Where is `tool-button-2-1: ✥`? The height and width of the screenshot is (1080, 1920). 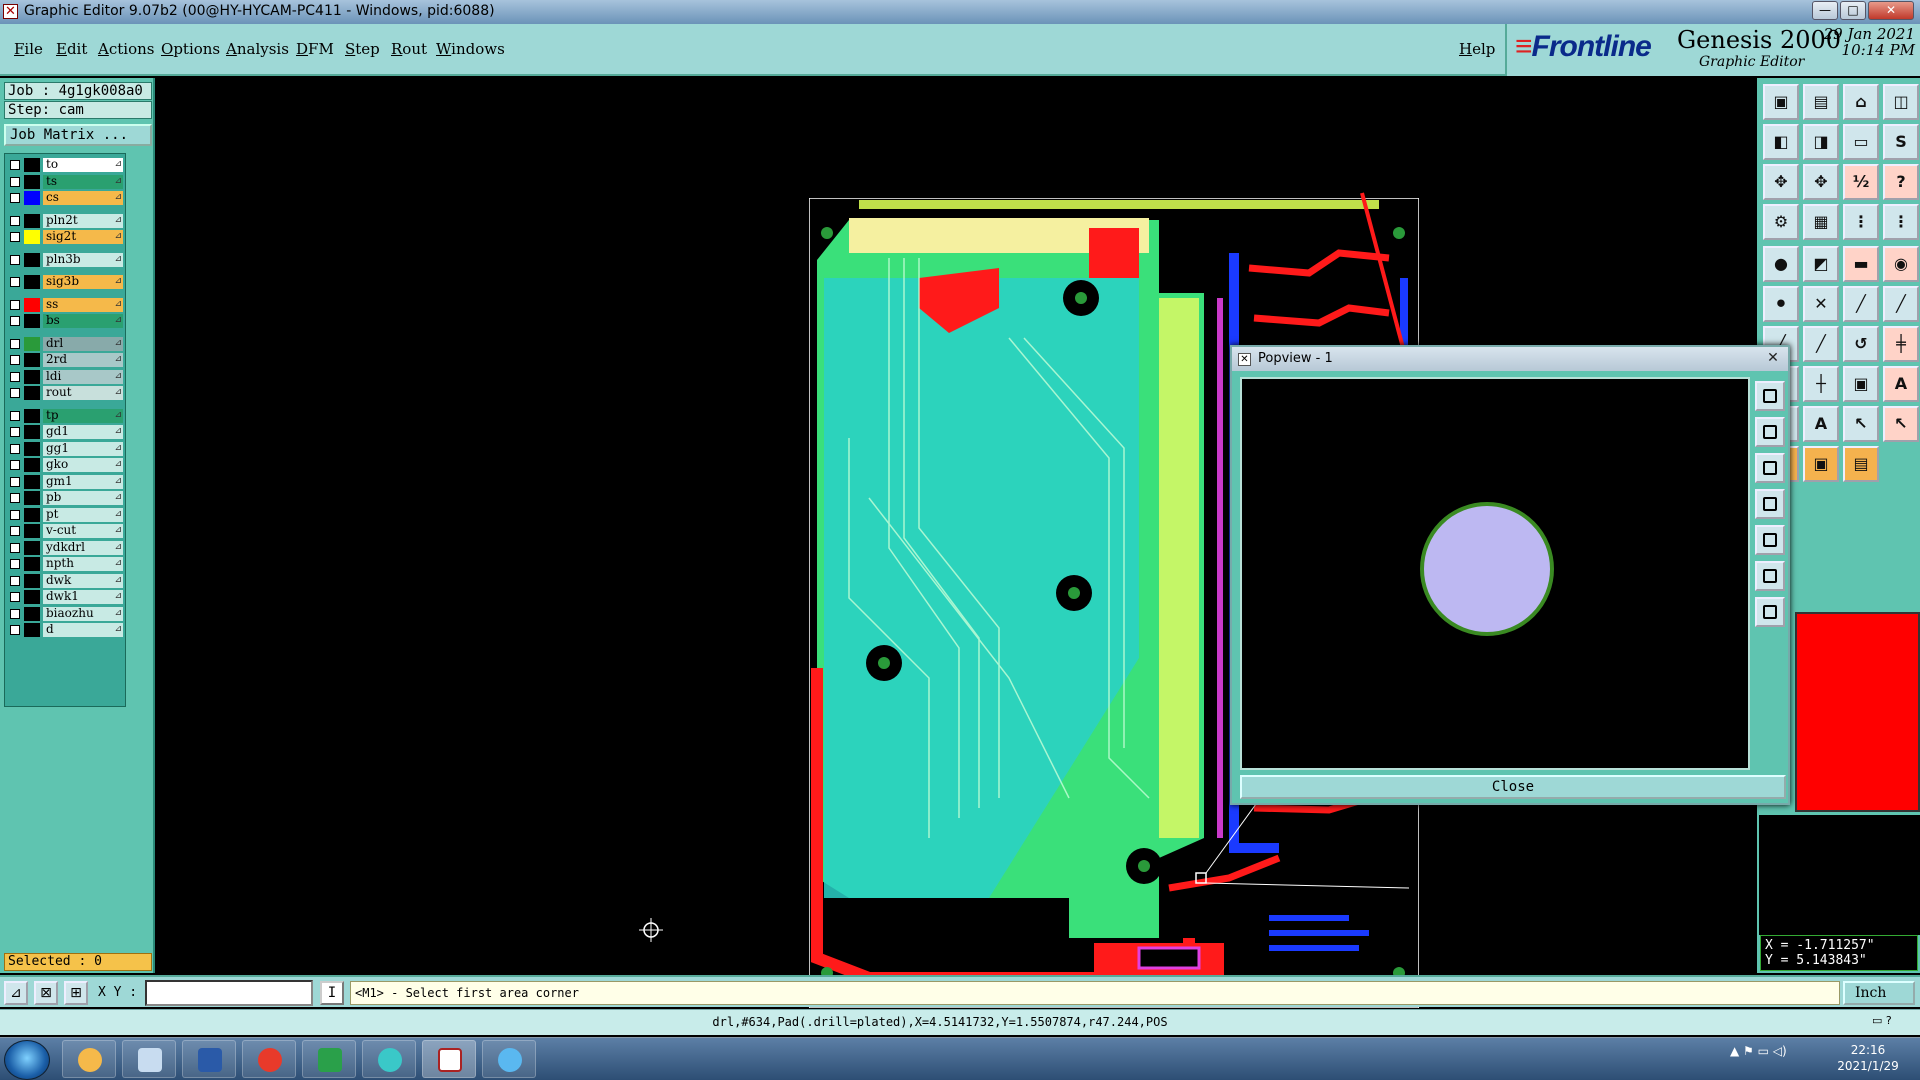 tool-button-2-1: ✥ is located at coordinates (1821, 182).